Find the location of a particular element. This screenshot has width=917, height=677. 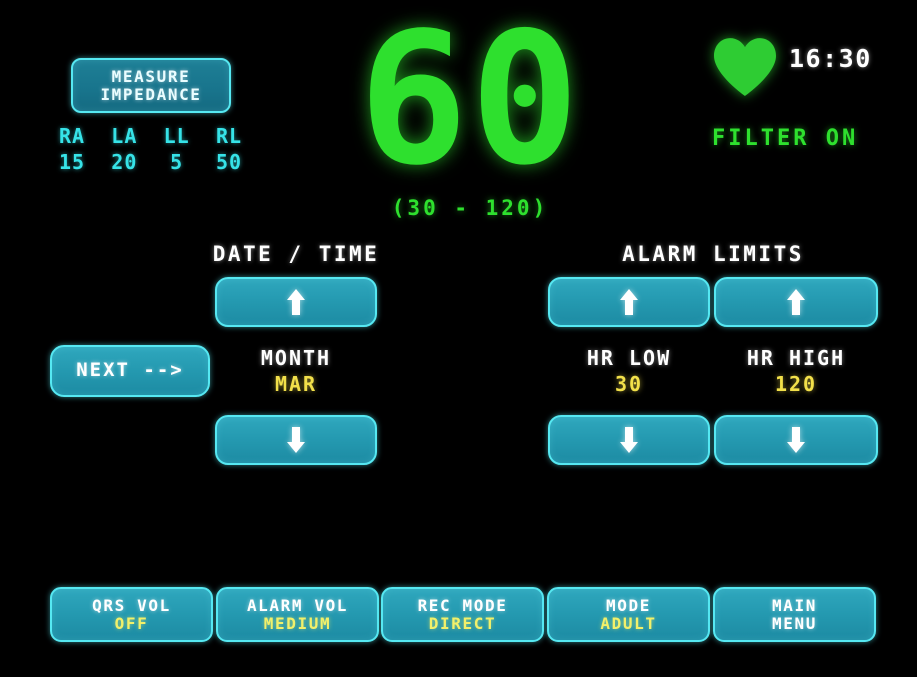

next-button-label: NEXT --> is located at coordinates (130, 370).